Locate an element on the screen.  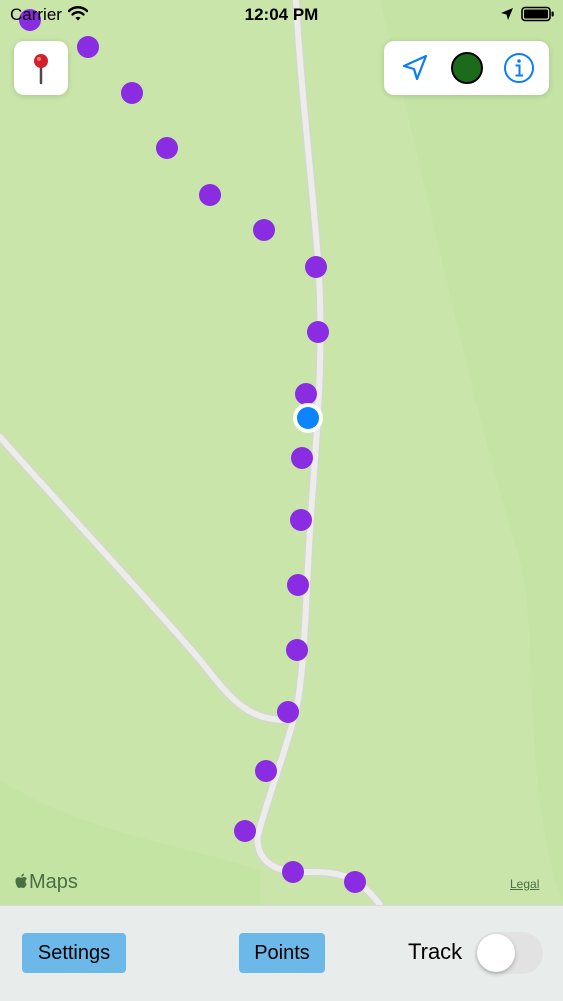
current-location-marker is located at coordinates (308, 418).